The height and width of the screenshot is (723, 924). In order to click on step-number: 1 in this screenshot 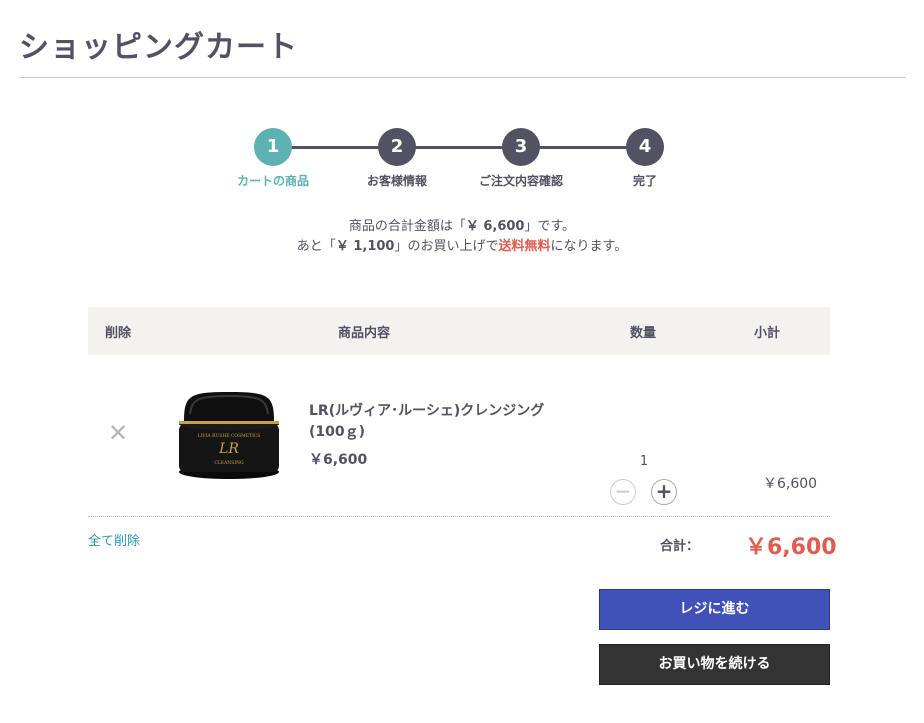, I will do `click(273, 147)`.